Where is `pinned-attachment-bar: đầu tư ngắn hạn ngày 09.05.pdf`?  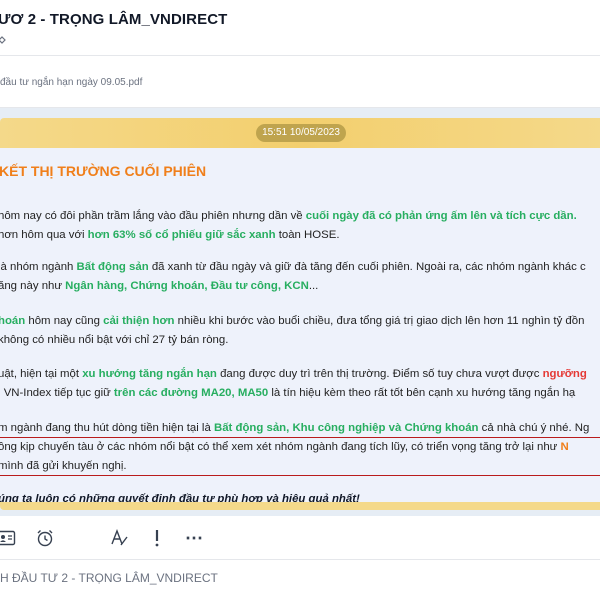
pinned-attachment-bar: đầu tư ngắn hạn ngày 09.05.pdf is located at coordinates (300, 82).